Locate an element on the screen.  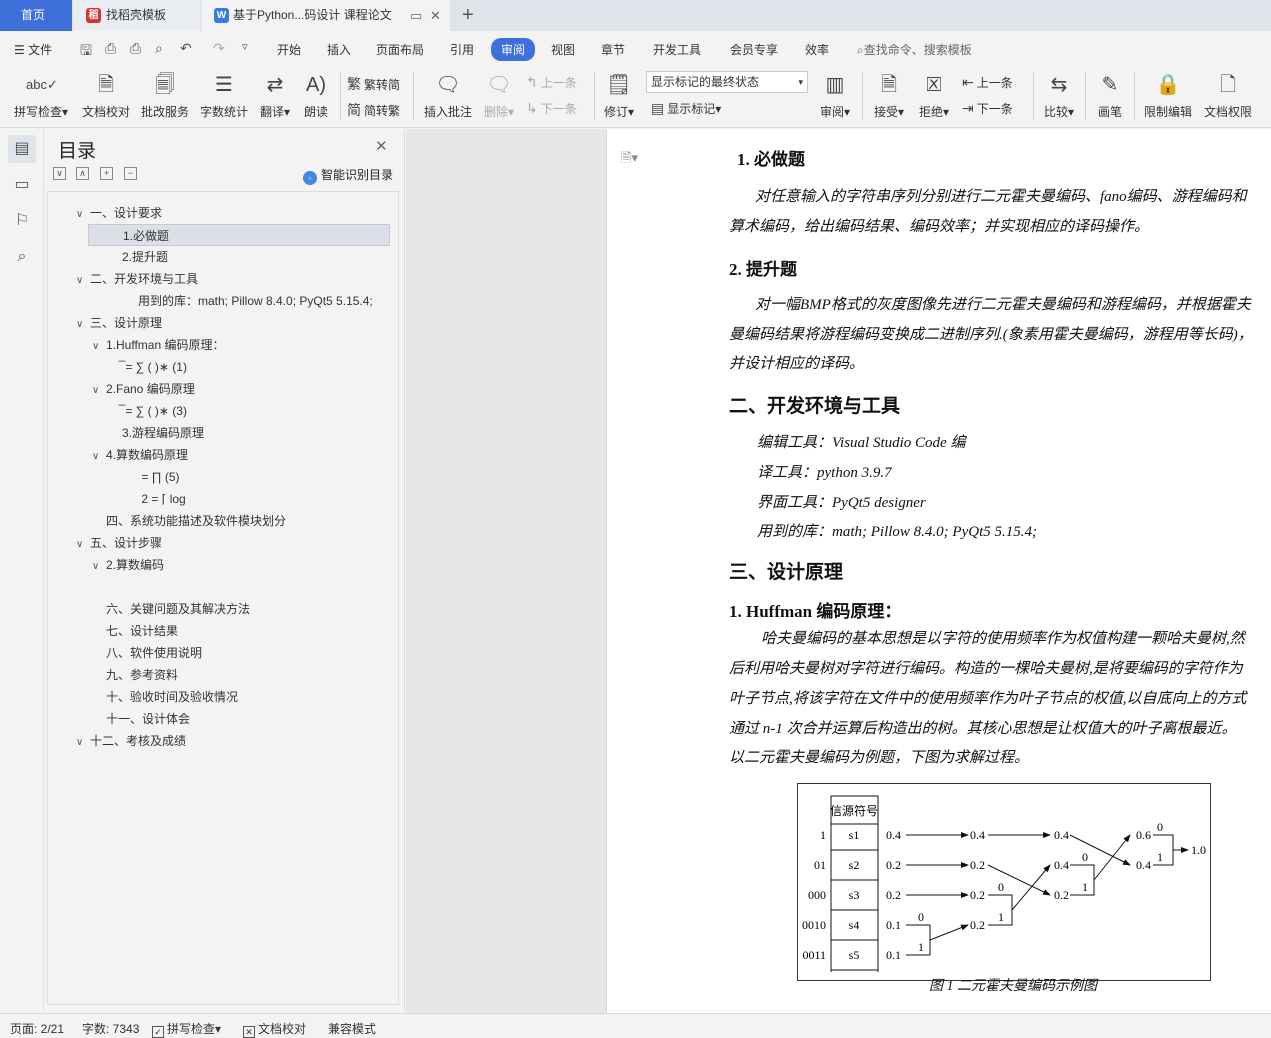
menu-page-layout: 页面布局 is located at coordinates (400, 49).